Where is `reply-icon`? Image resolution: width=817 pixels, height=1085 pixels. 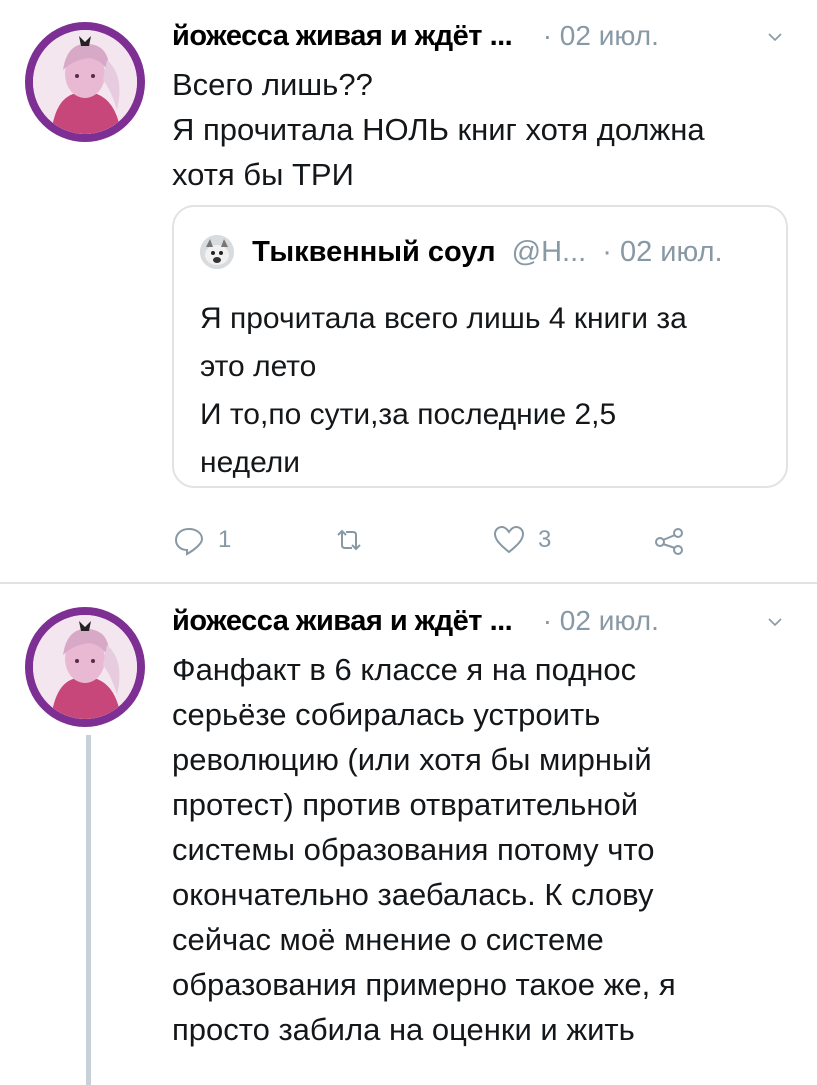 reply-icon is located at coordinates (189, 541).